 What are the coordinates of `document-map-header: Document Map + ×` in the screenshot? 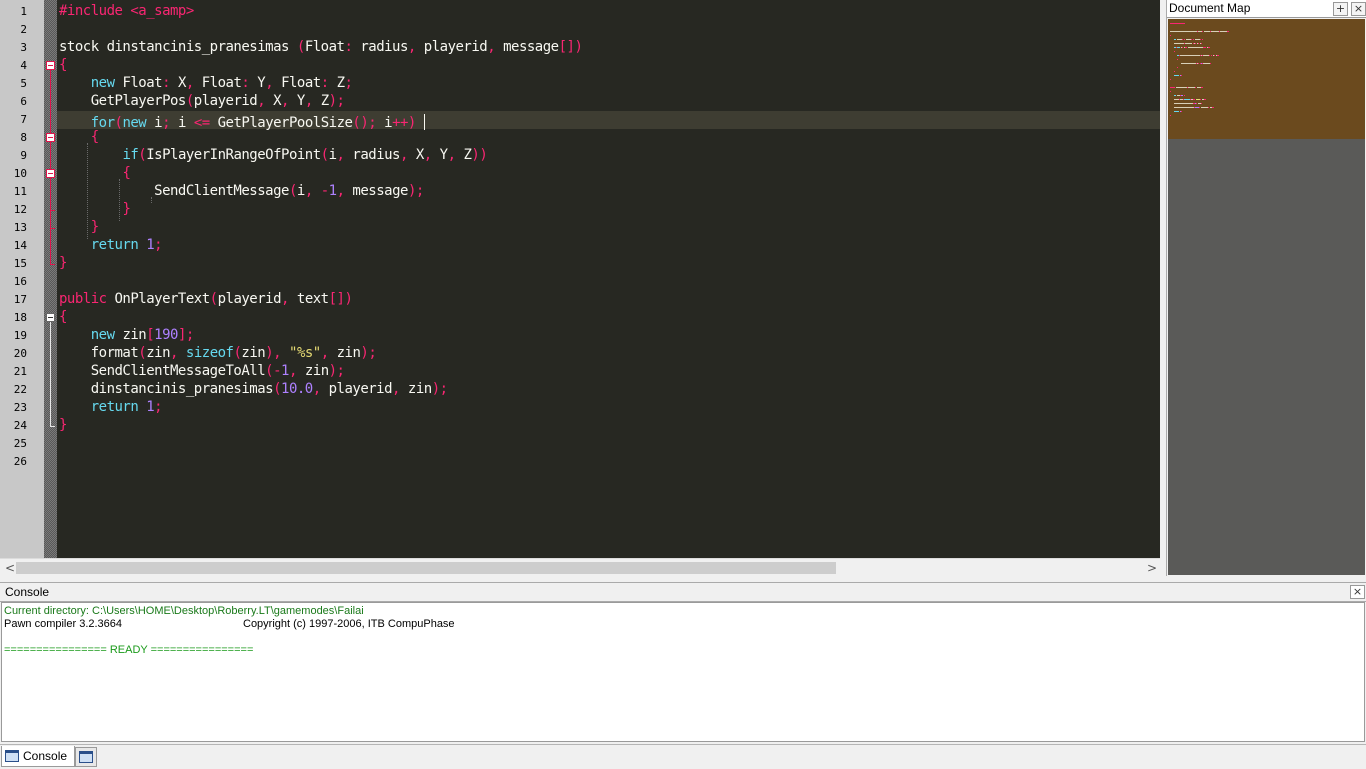 It's located at (1266, 9).